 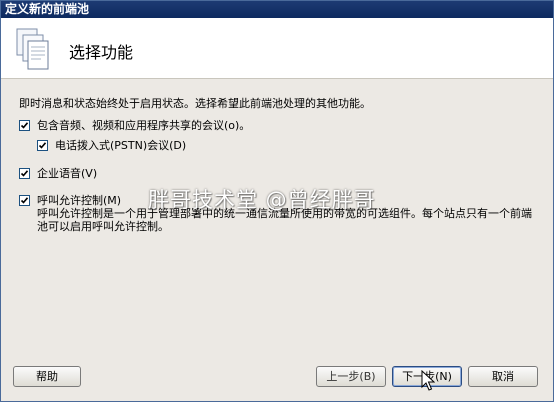 What do you see at coordinates (121, 145) in the screenshot?
I see `option-dialin-label: 电话拨入式(PSTN)会议(D)` at bounding box center [121, 145].